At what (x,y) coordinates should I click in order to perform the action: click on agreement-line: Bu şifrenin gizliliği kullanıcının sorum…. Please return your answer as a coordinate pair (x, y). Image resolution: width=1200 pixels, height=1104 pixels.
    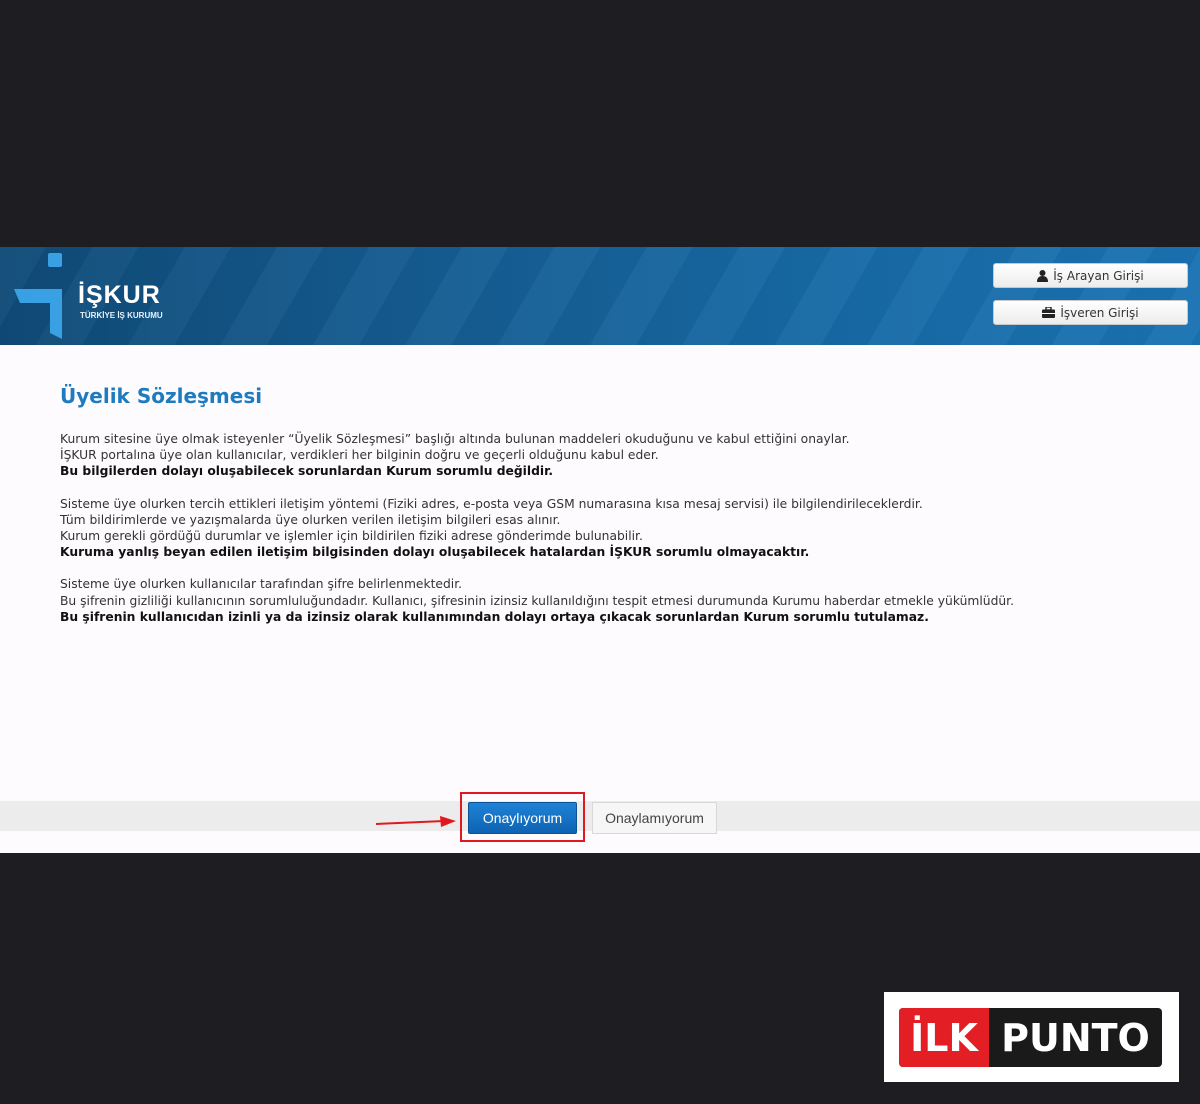
    Looking at the image, I should click on (537, 600).